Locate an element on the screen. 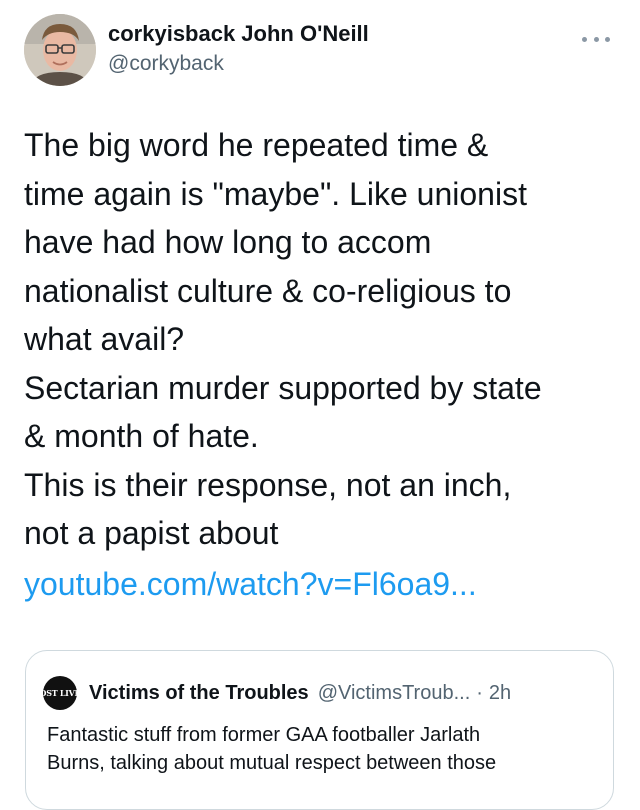  author-display-name: corkyisback John O'Neill is located at coordinates (238, 34).